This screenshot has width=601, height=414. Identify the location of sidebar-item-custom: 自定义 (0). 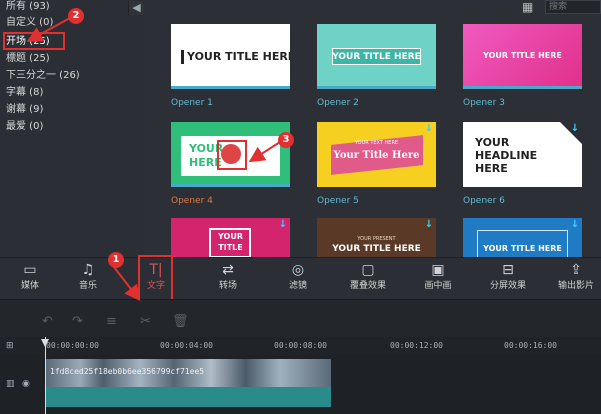
(29, 23).